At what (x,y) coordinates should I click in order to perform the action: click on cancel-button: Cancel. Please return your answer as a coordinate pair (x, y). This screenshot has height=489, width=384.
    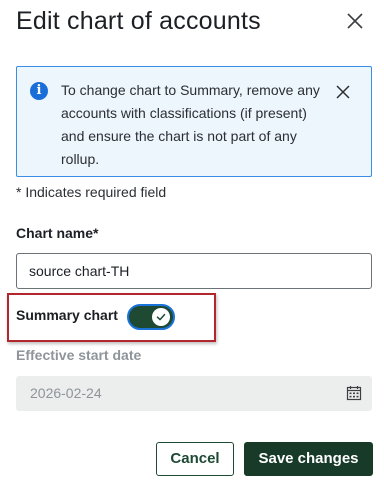
    Looking at the image, I should click on (195, 459).